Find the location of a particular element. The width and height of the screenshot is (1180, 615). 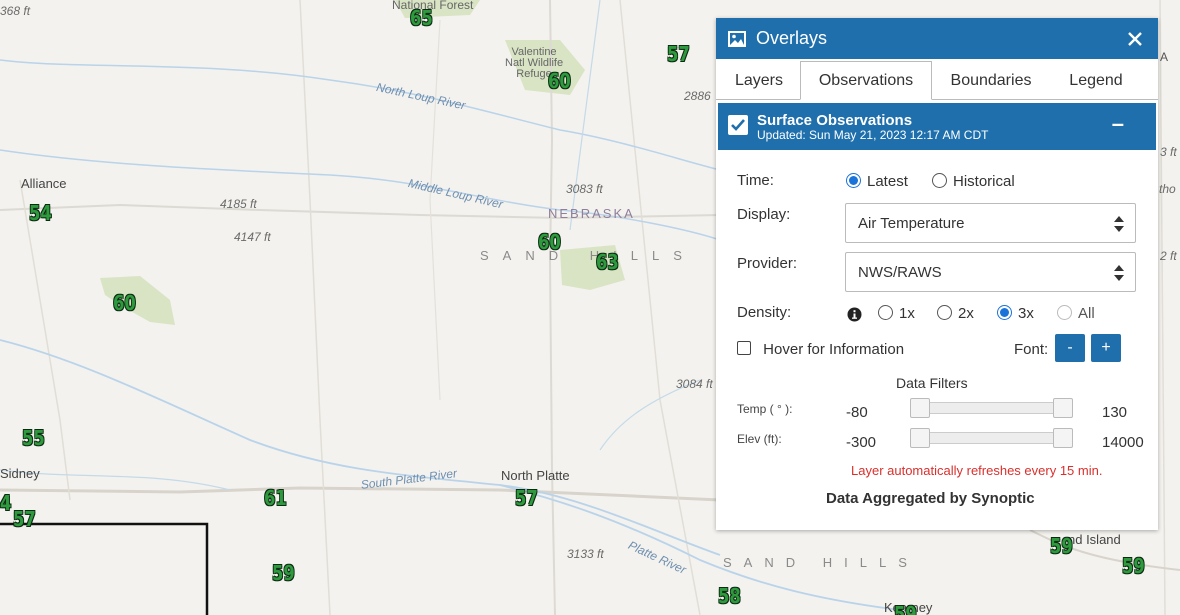

map-label-state: NEBRASKA is located at coordinates (591, 213).